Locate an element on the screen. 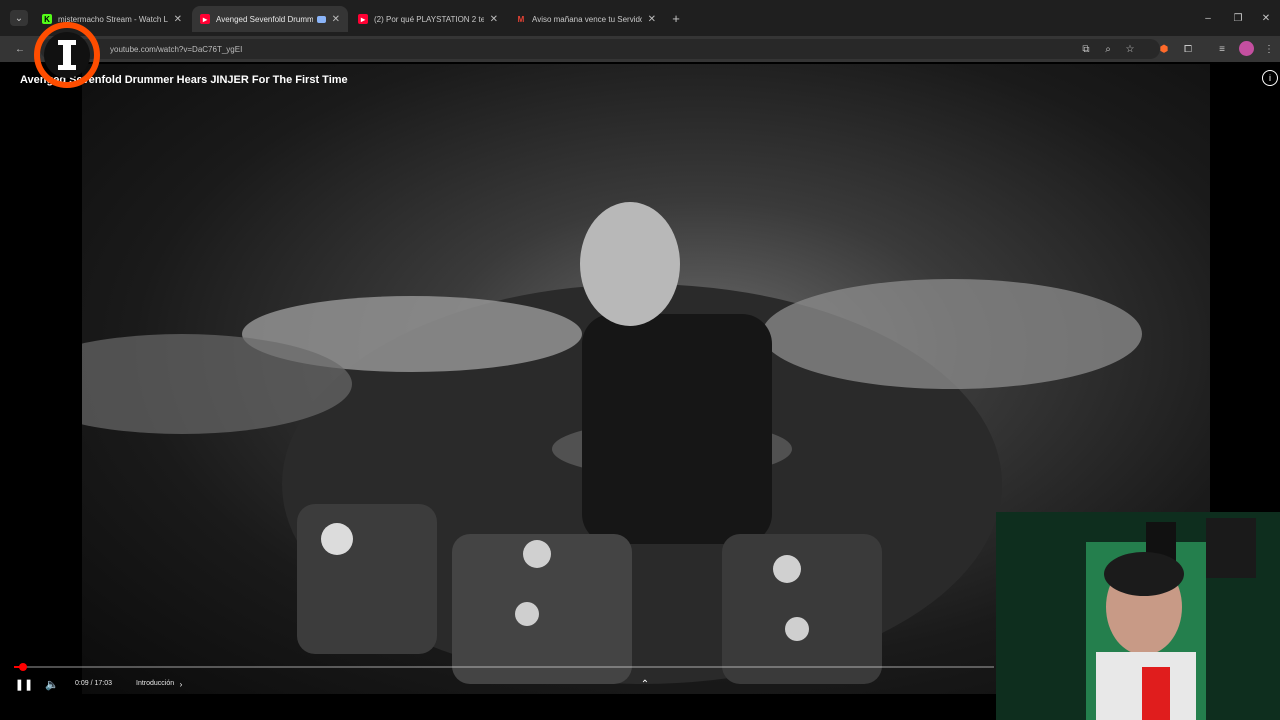  channel-watermark-logo is located at coordinates (67, 55).